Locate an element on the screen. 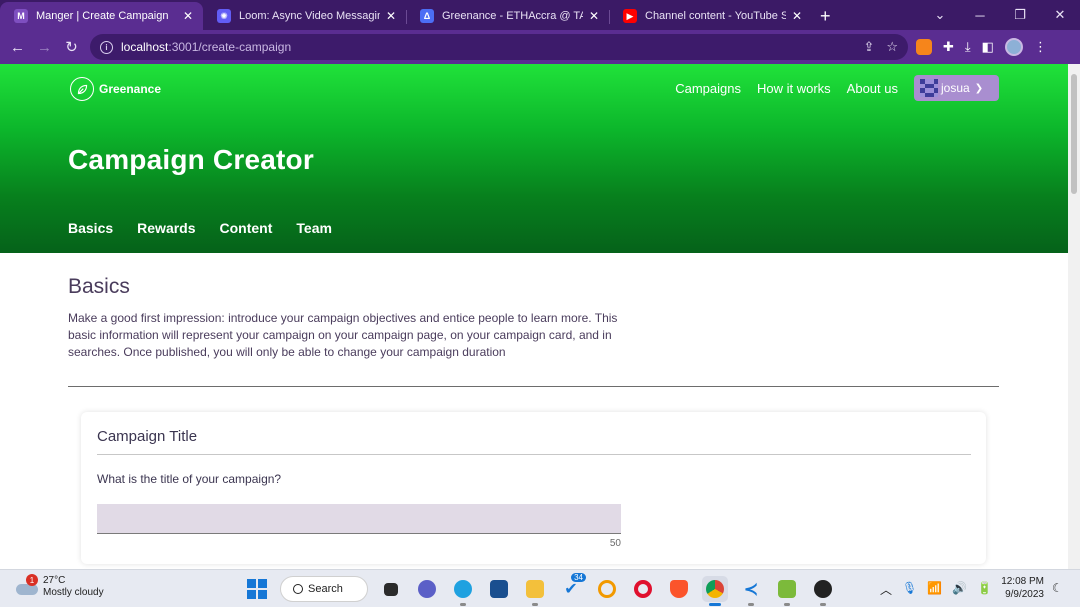 The image size is (1080, 607). address-bar: i localhost:3001/create-campaign ⇪ ☆ is located at coordinates (499, 47).